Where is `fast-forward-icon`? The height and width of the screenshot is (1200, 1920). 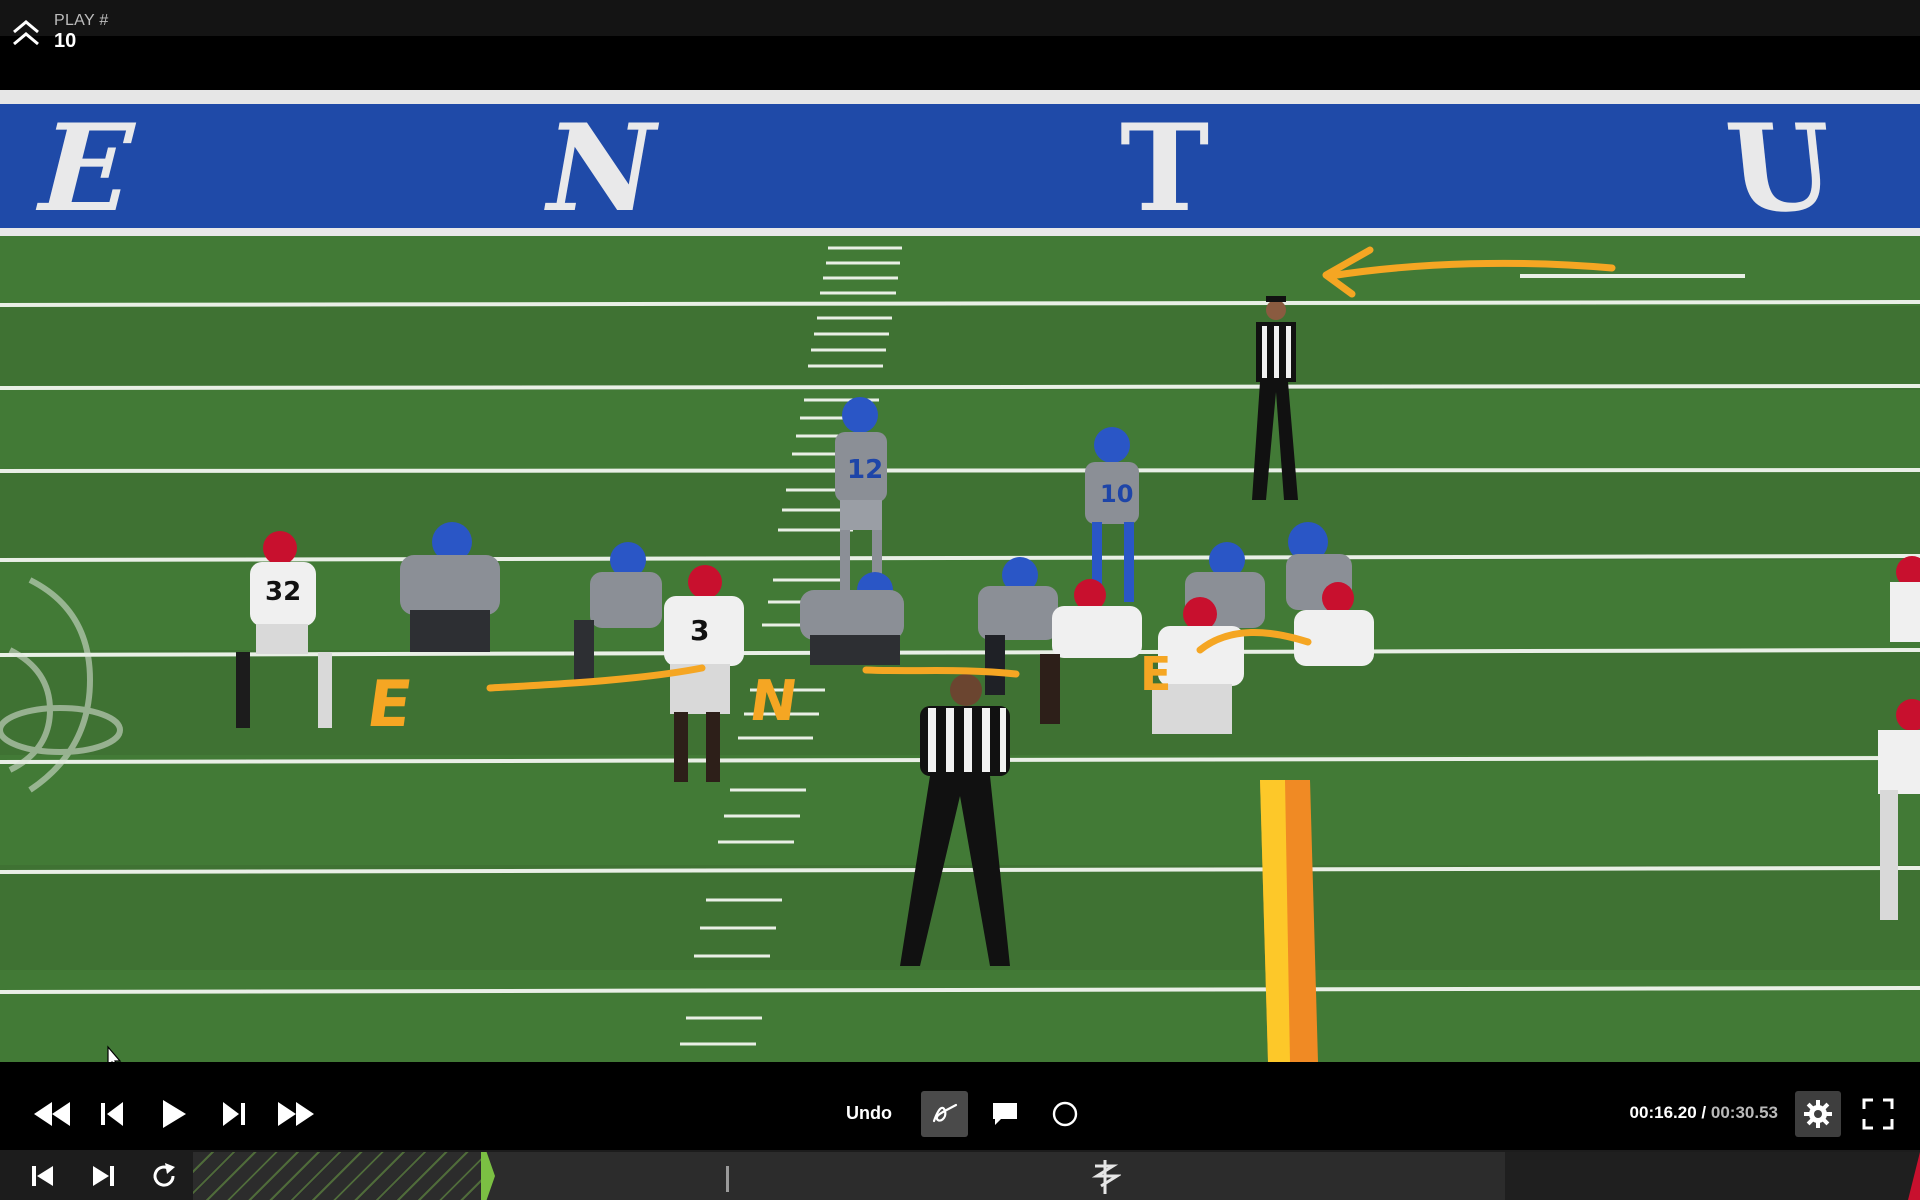
fast-forward-icon is located at coordinates (296, 1114).